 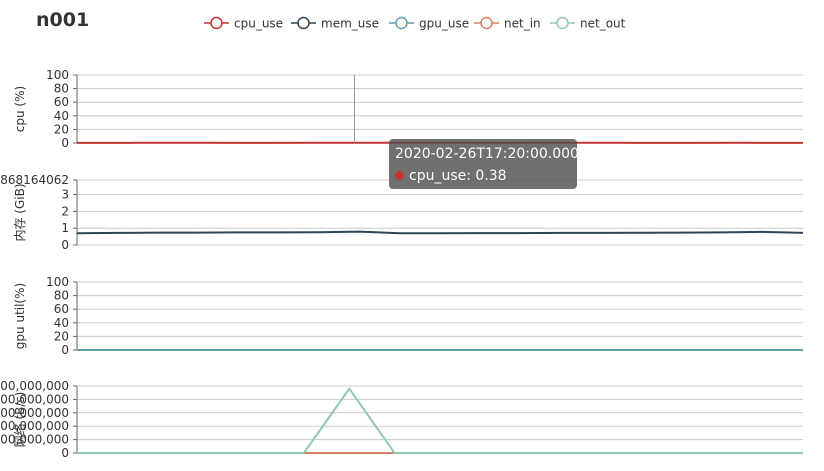 What do you see at coordinates (34, 413) in the screenshot?
I see `y-tick-label: 3,000,000,000` at bounding box center [34, 413].